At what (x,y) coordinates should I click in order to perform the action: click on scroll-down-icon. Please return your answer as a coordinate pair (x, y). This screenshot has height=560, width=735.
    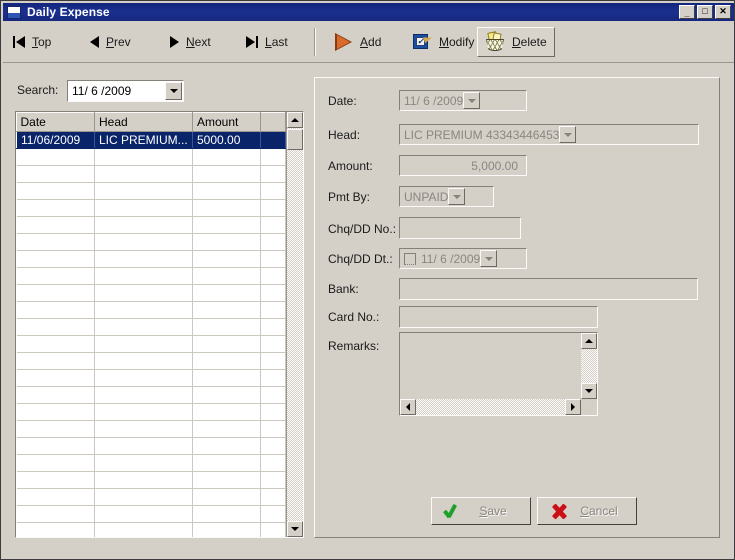
    Looking at the image, I should click on (295, 529).